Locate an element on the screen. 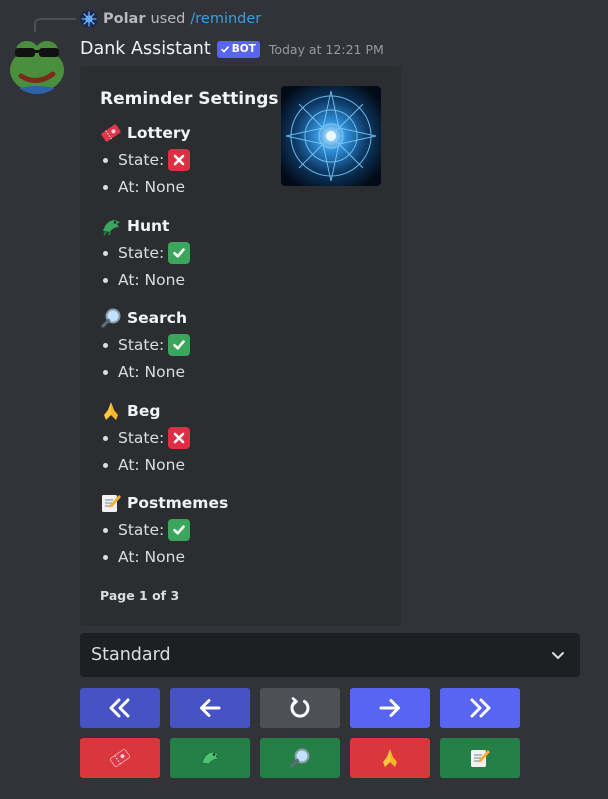 This screenshot has height=799, width=608. postmemes-toggle-button is located at coordinates (480, 758).